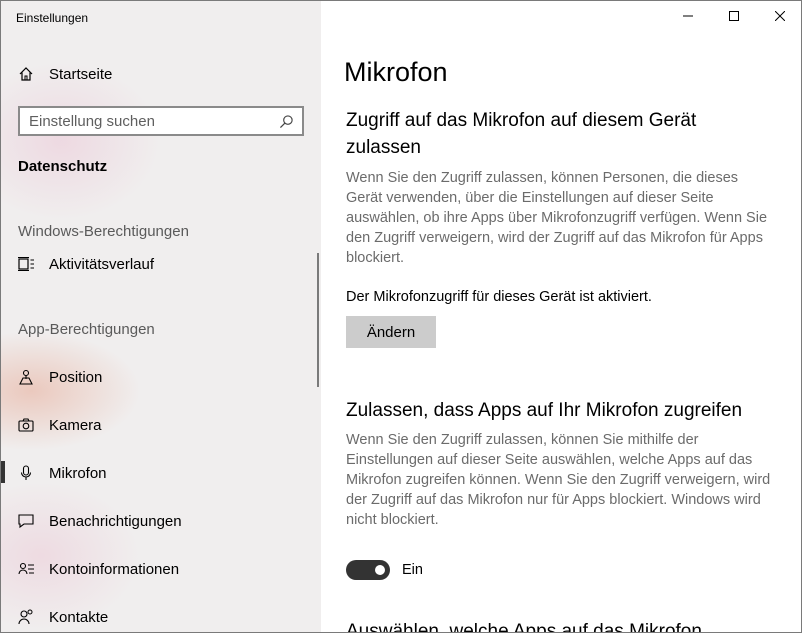  What do you see at coordinates (26, 425) in the screenshot?
I see `camera-icon` at bounding box center [26, 425].